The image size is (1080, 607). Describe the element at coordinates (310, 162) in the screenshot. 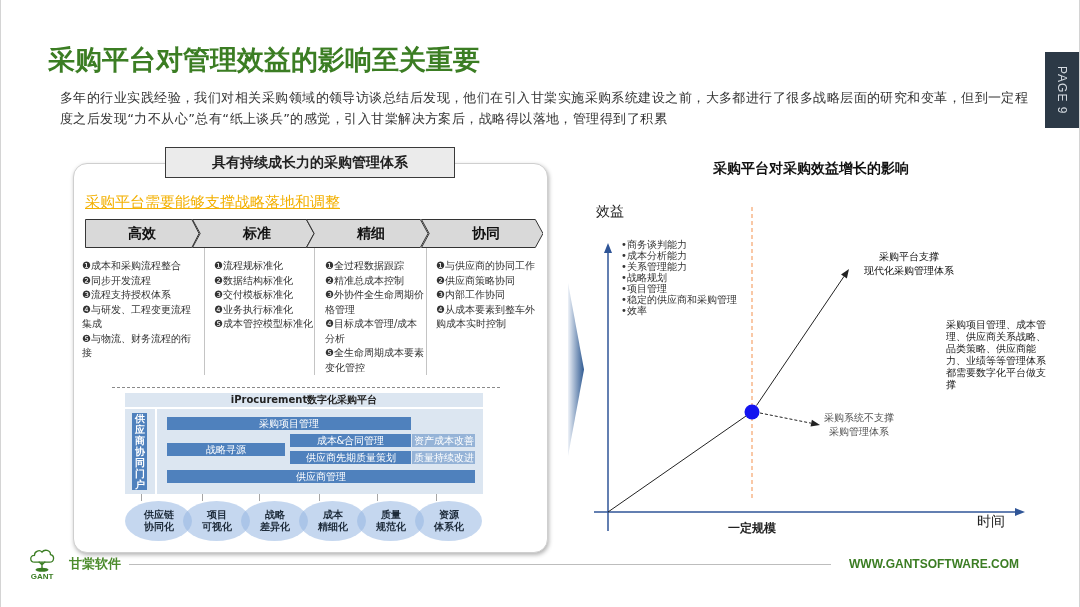

I see `panel-heading: 具有持续成长力的采购管理体系` at that location.